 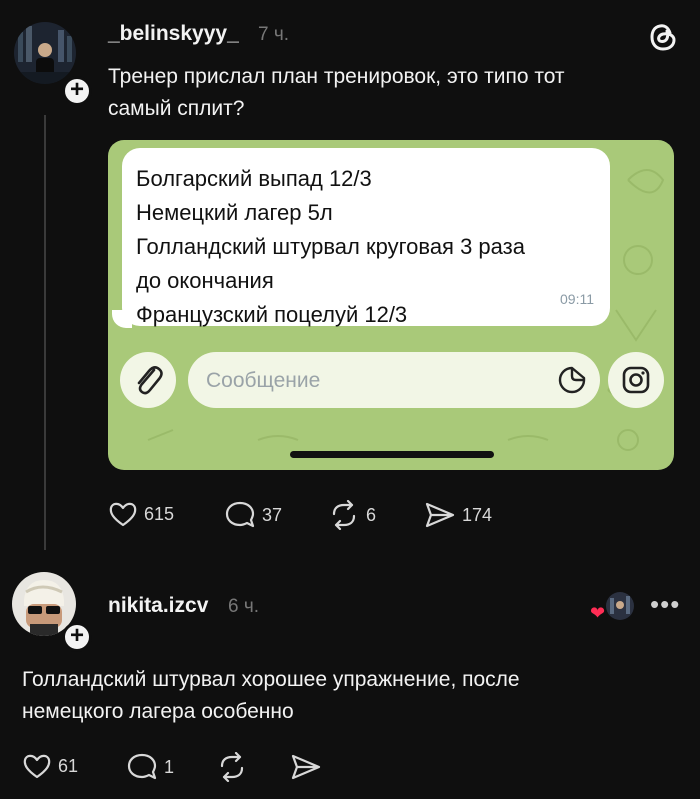 I want to click on reply-like-button: 61, so click(x=50, y=766).